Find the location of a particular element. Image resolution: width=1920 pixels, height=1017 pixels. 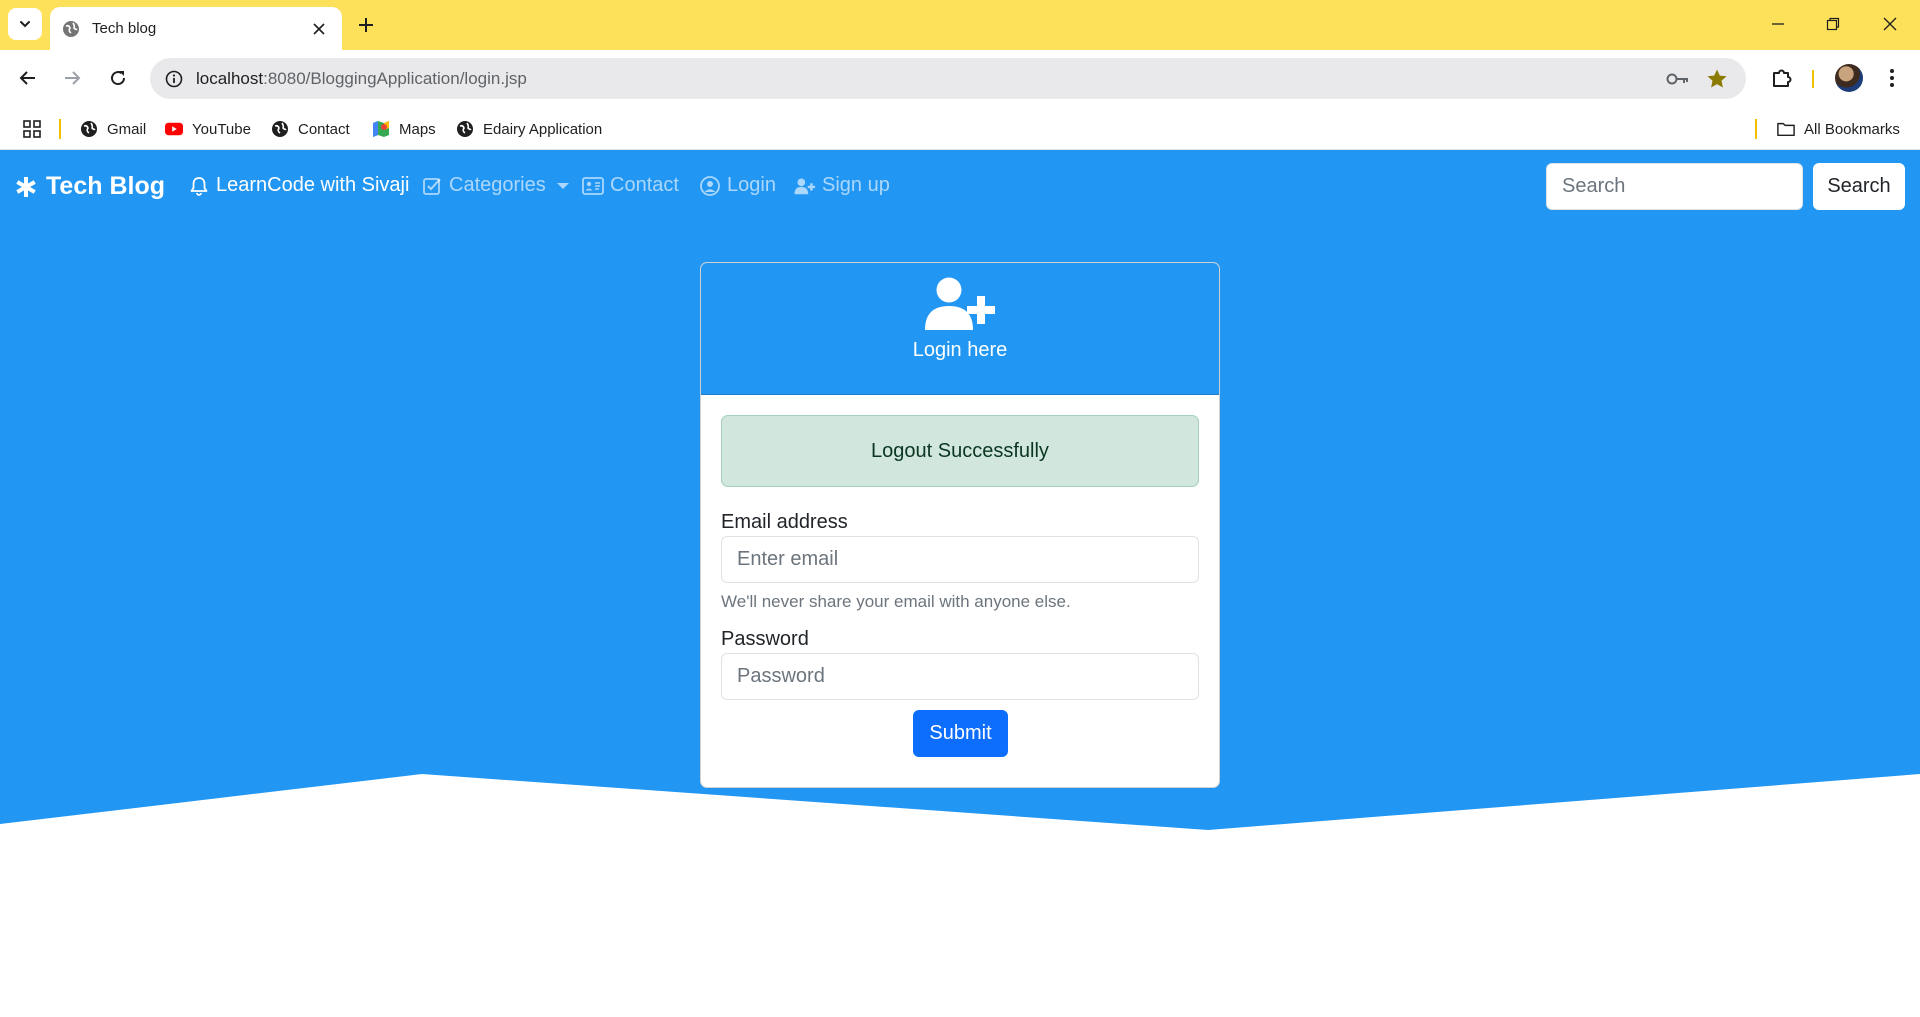

arrow-left-icon is located at coordinates (27, 78).